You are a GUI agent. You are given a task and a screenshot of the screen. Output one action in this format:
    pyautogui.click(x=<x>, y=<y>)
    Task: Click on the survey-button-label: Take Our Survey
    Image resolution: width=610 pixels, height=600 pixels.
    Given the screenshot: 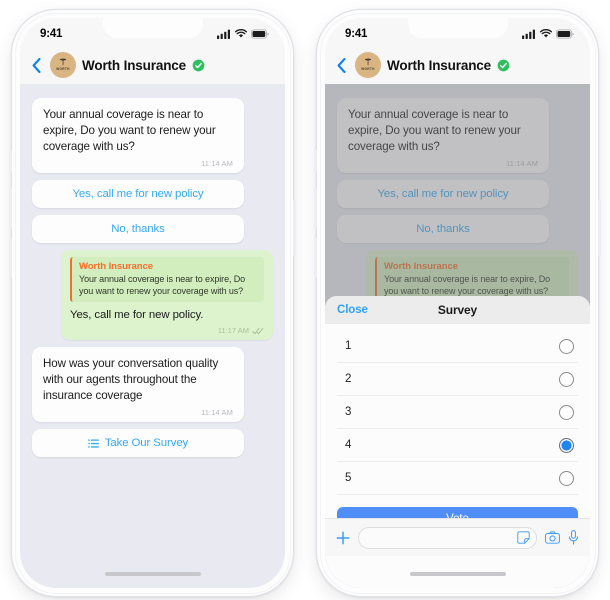 What is the action you would take?
    pyautogui.click(x=146, y=443)
    